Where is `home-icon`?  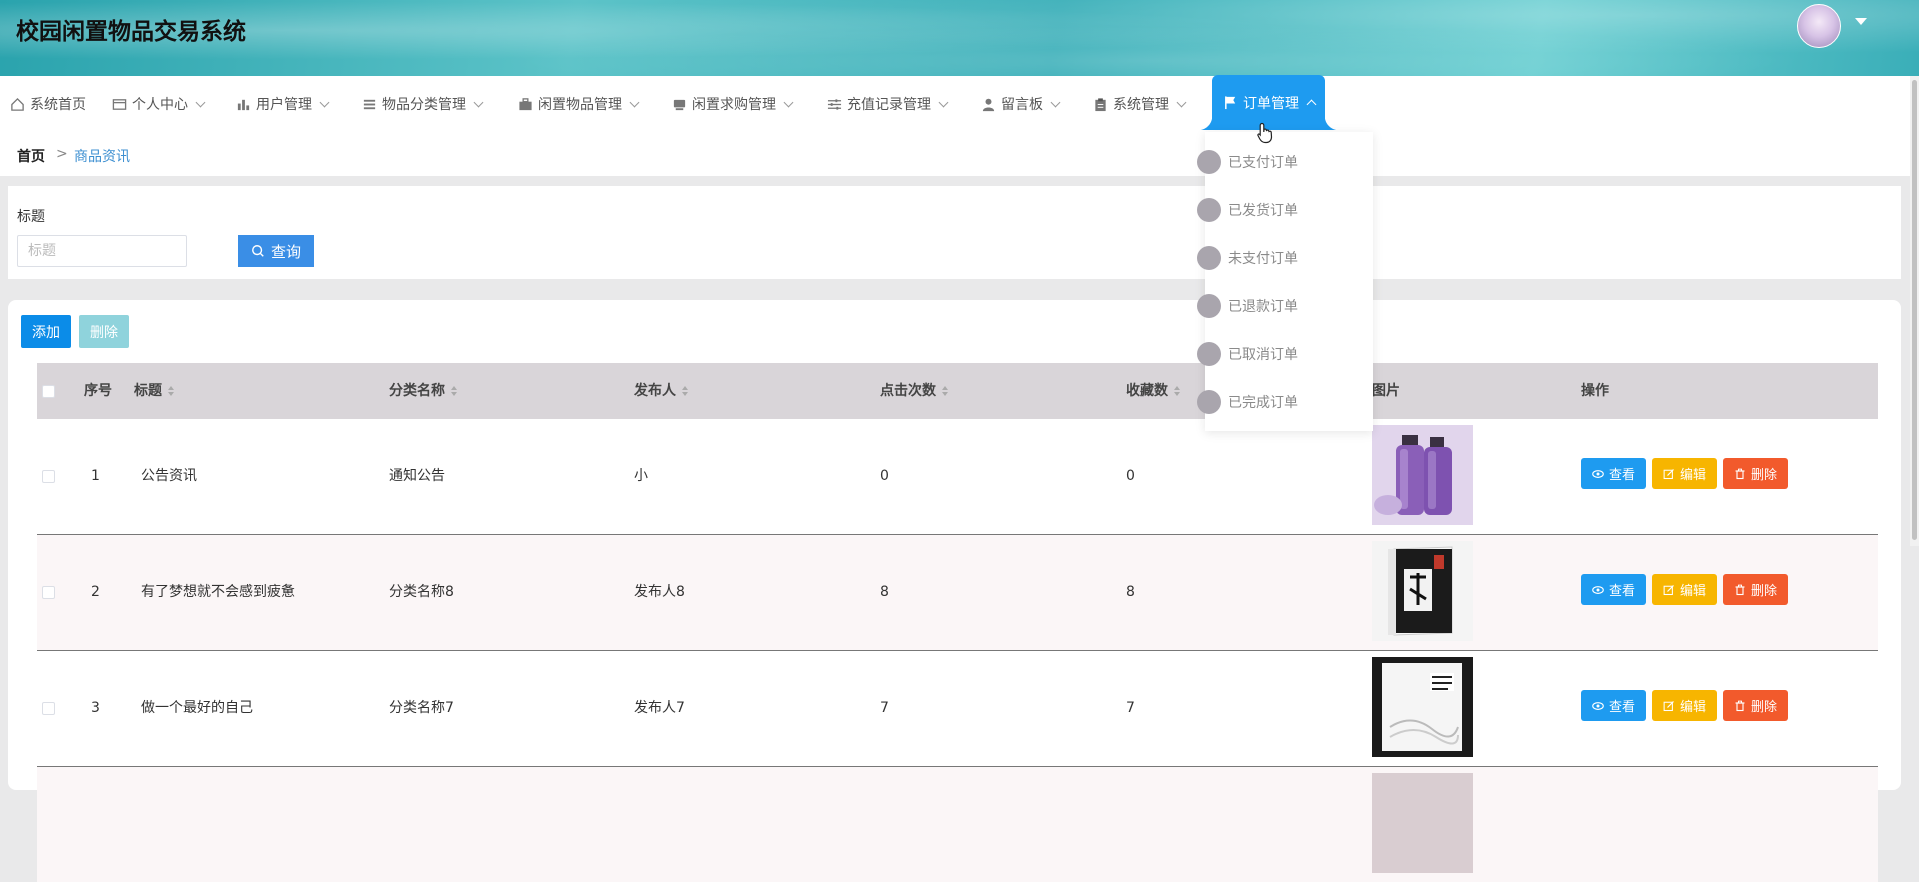
home-icon is located at coordinates (17, 104).